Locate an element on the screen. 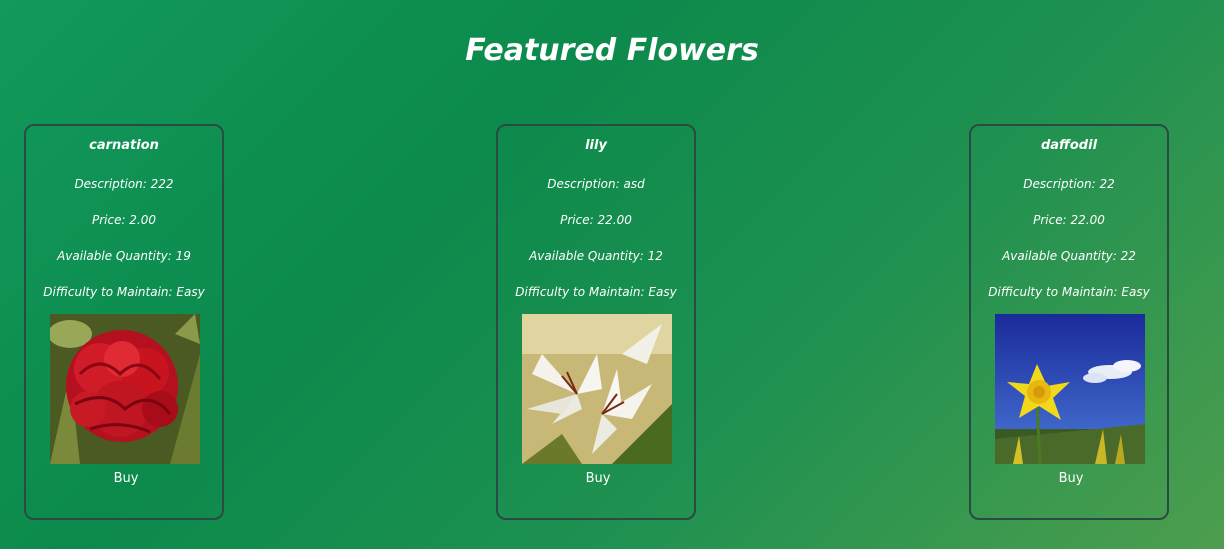 The height and width of the screenshot is (549, 1224). product-description: Description: 22 is located at coordinates (1069, 184).